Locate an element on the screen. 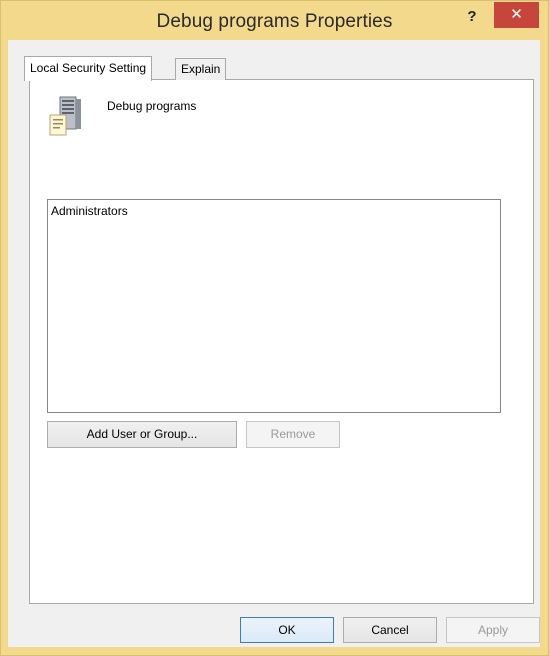 Image resolution: width=549 pixels, height=656 pixels. ok-button: OK is located at coordinates (287, 630).